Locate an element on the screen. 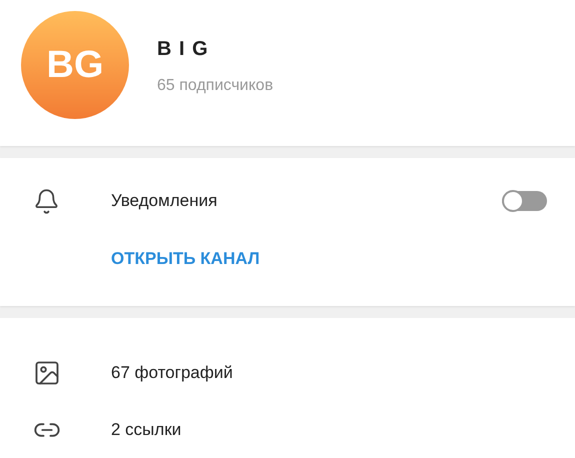  open-channel-link: ОТКРЫТЬ КАНАЛ is located at coordinates (185, 259).